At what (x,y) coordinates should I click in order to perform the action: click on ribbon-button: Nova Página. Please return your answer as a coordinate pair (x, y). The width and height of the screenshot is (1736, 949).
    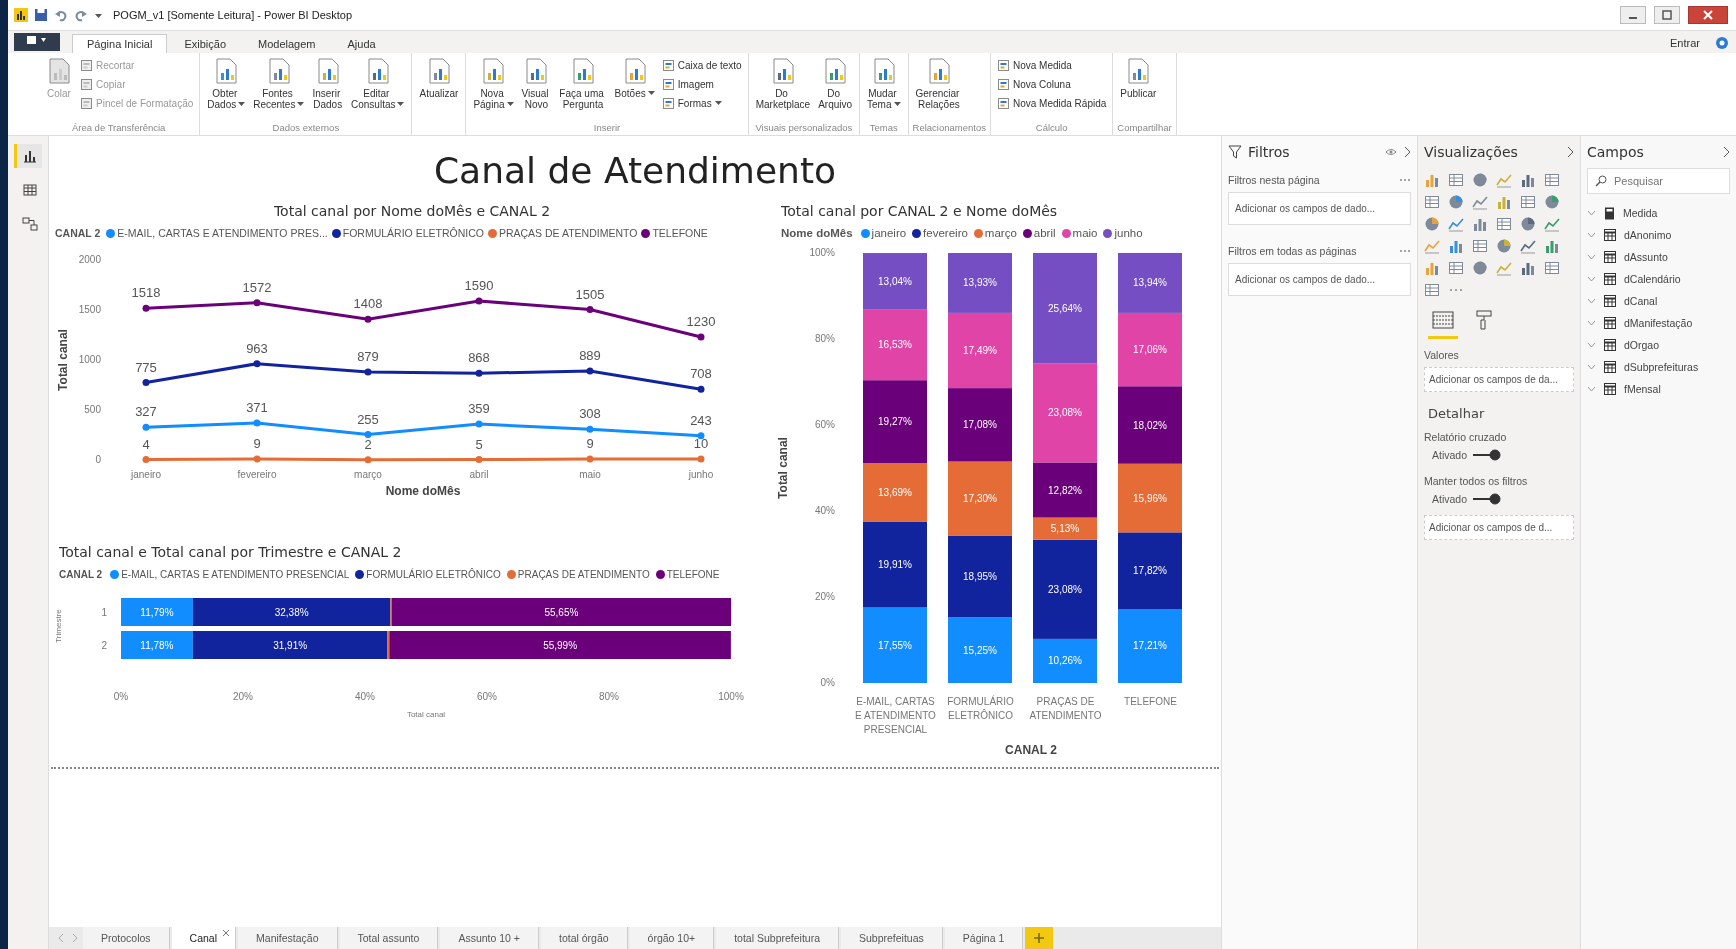
    Looking at the image, I should click on (493, 83).